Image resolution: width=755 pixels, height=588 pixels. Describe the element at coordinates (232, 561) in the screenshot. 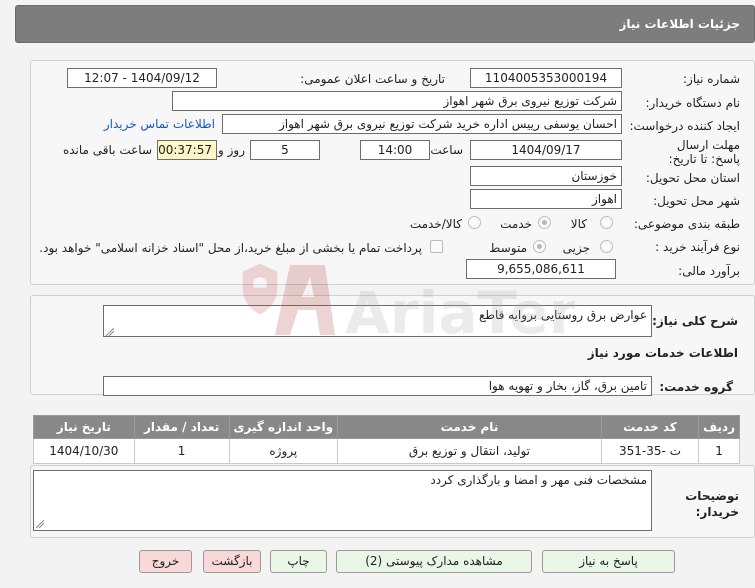

I see `back-button: بازگشت` at that location.